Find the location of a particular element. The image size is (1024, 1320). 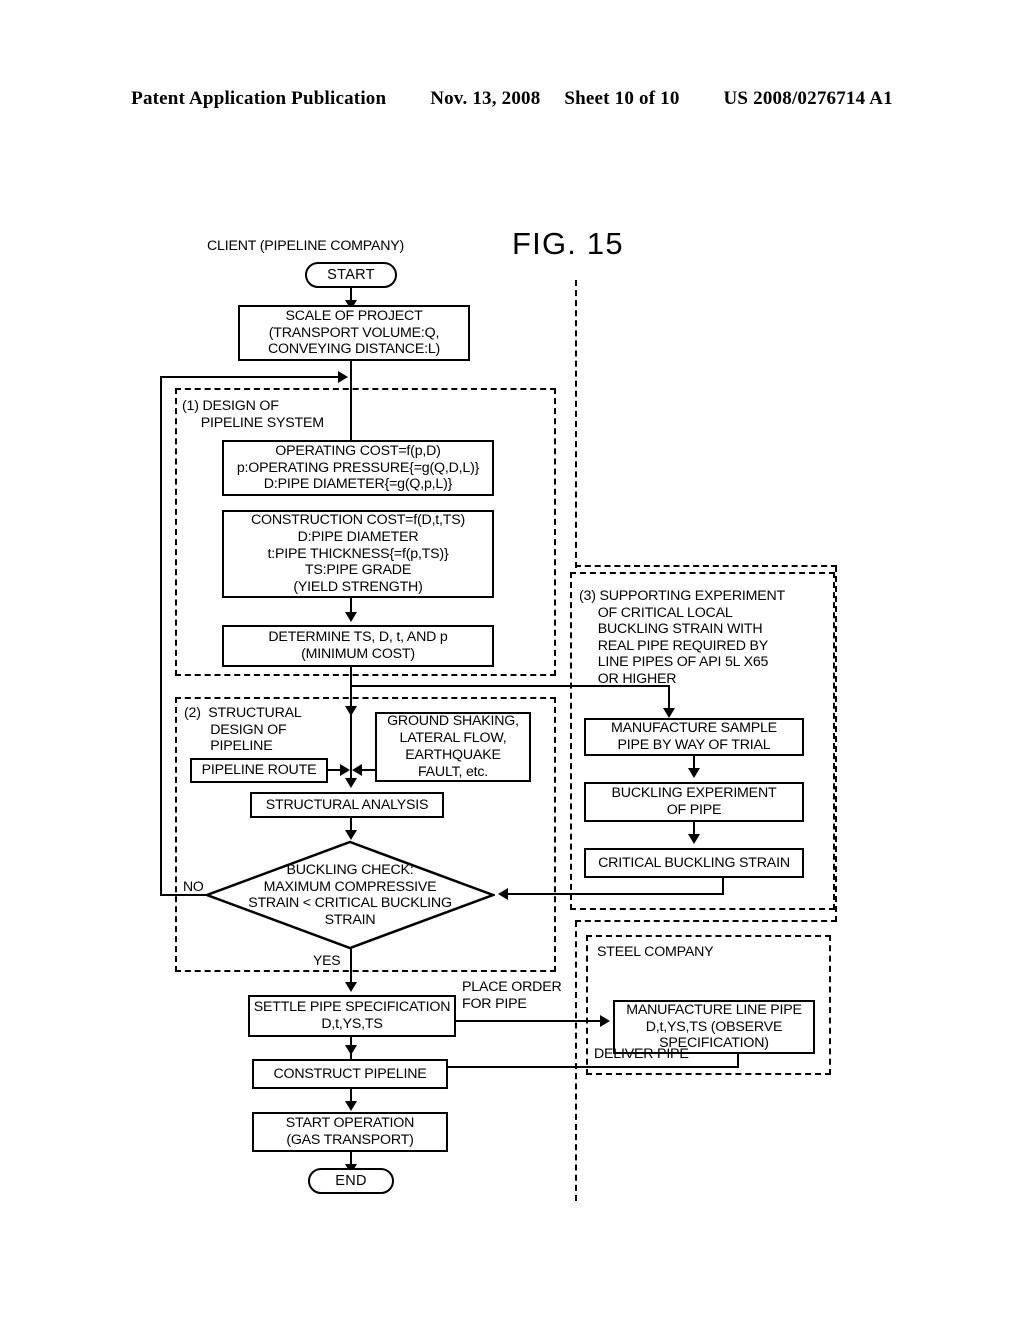

group1-label: (1) DESIGN OF PIPELINE SYSTEM is located at coordinates (253, 414).